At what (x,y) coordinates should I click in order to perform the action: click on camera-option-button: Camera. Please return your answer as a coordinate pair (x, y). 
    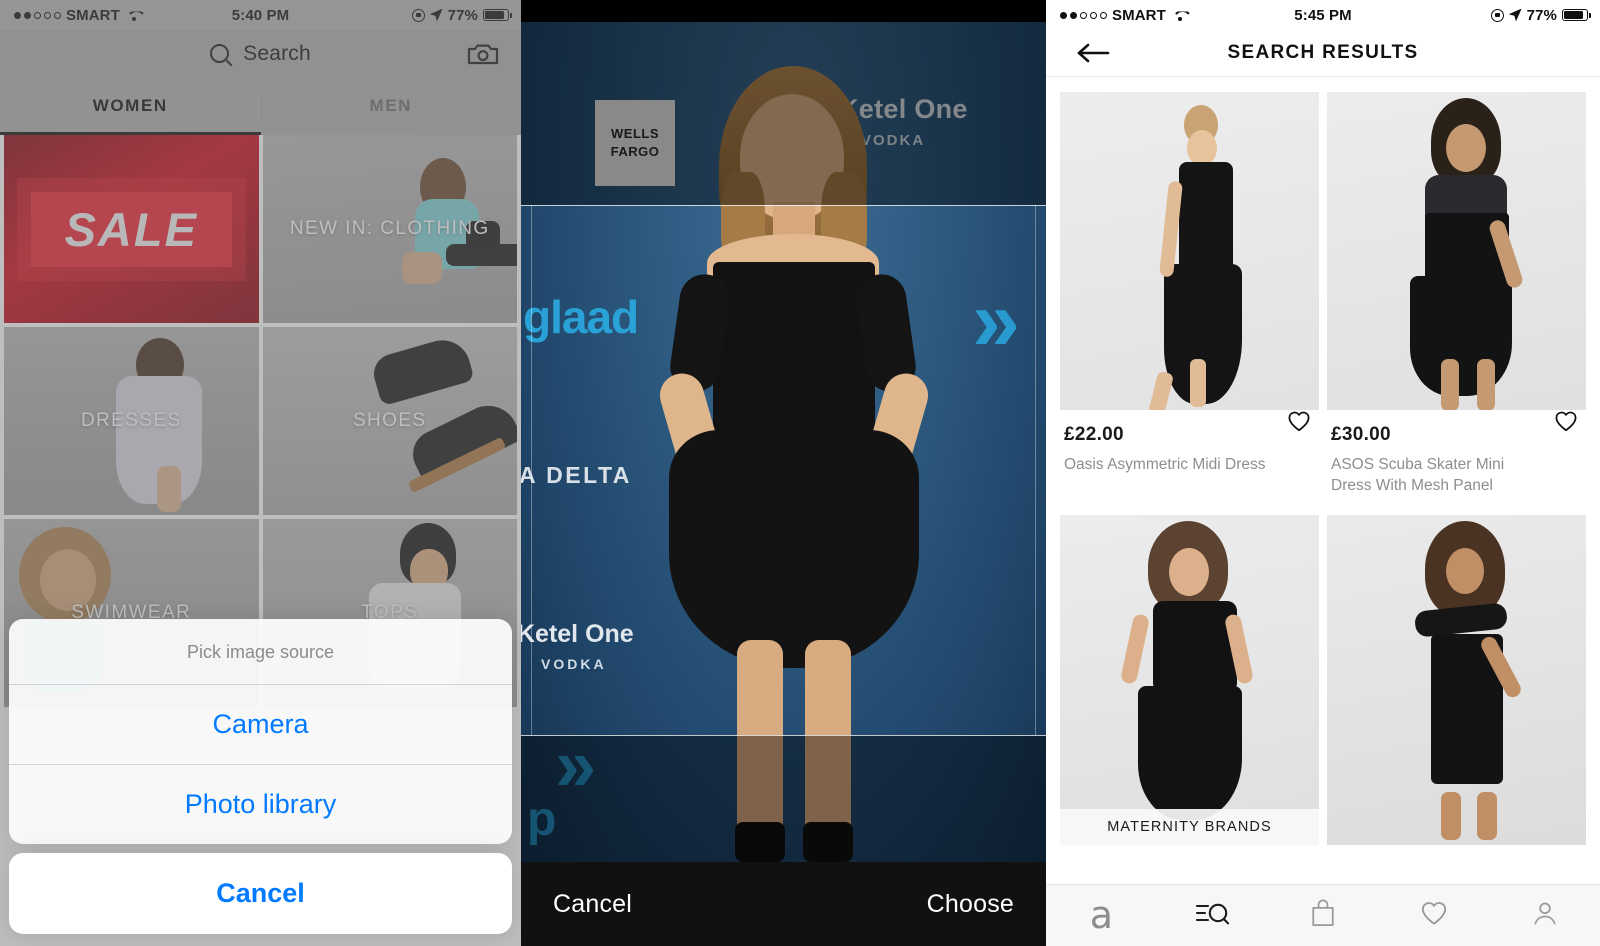
    Looking at the image, I should click on (260, 724).